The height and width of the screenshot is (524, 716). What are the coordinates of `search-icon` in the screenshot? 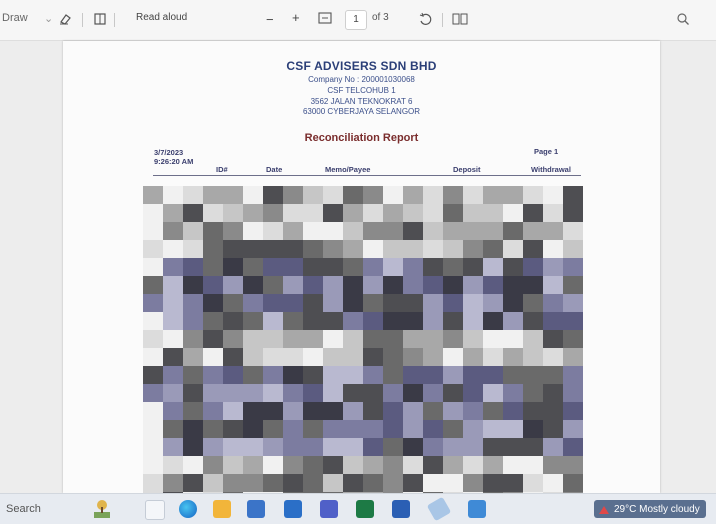 It's located at (683, 19).